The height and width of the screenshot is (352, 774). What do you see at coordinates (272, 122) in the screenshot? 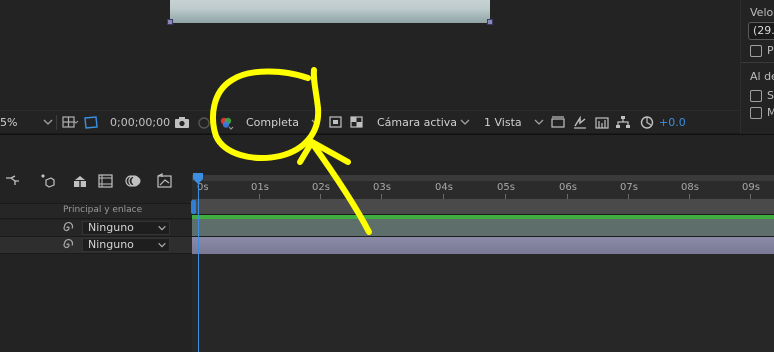
I see `resolution-dropdown: Completa` at bounding box center [272, 122].